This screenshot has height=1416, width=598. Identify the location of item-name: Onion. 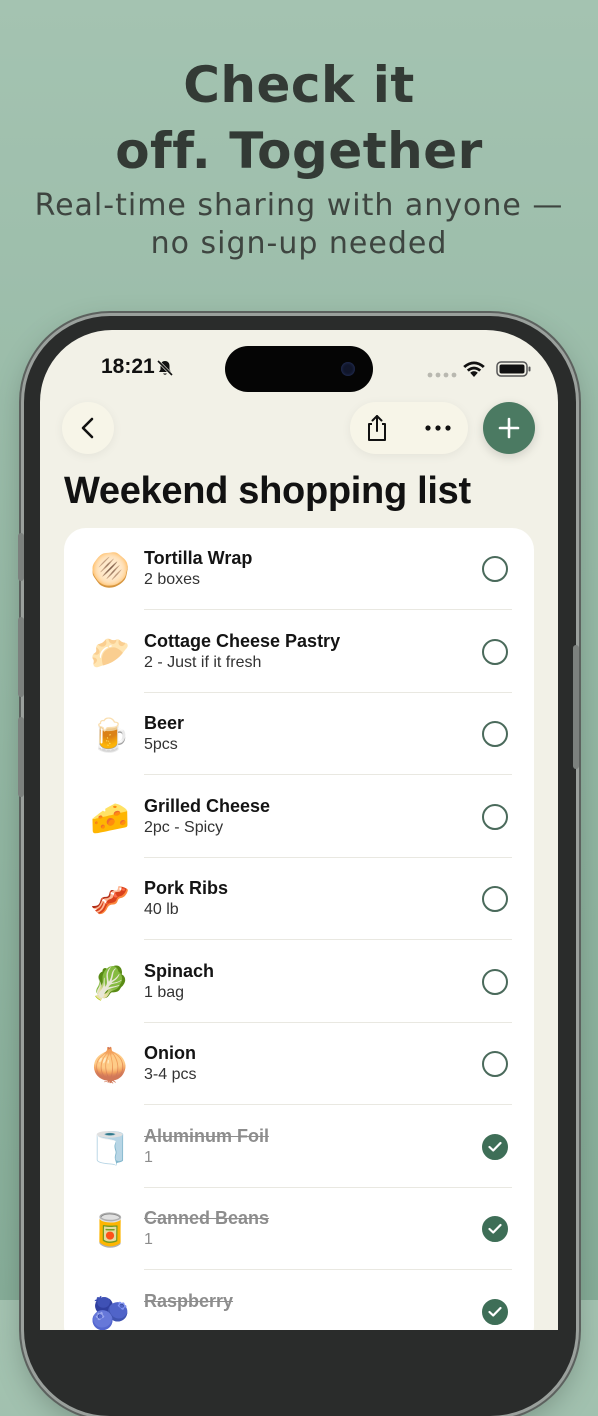
(170, 1053).